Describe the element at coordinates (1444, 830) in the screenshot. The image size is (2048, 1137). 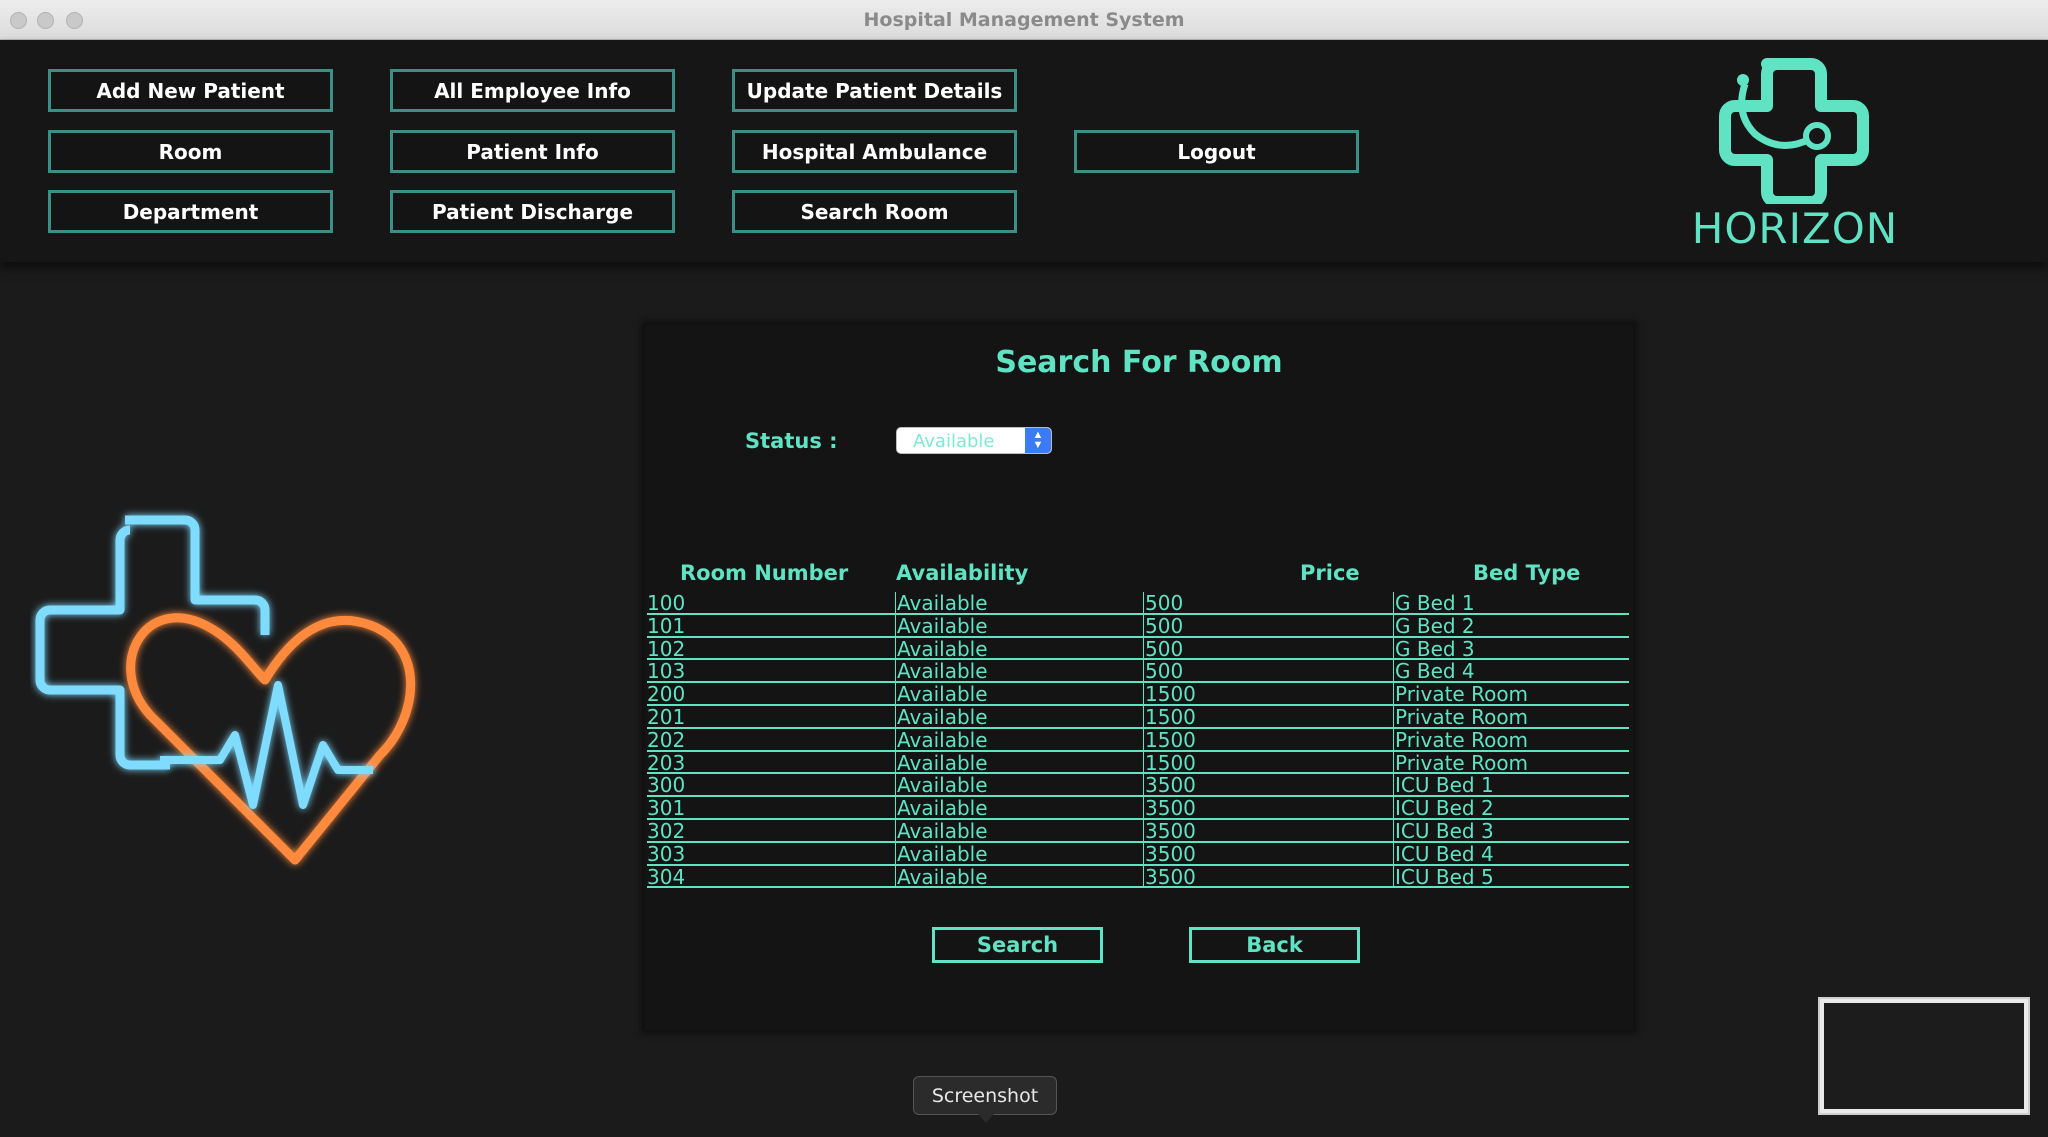
I see `cell-bed-type: ICU Bed 3` at that location.